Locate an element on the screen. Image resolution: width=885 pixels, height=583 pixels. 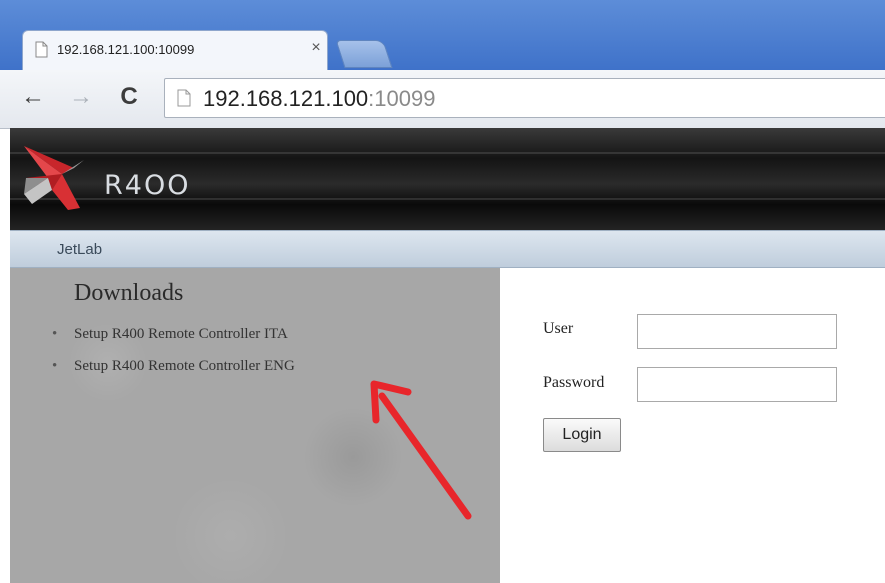
tab-close-icon: × is located at coordinates (316, 48).